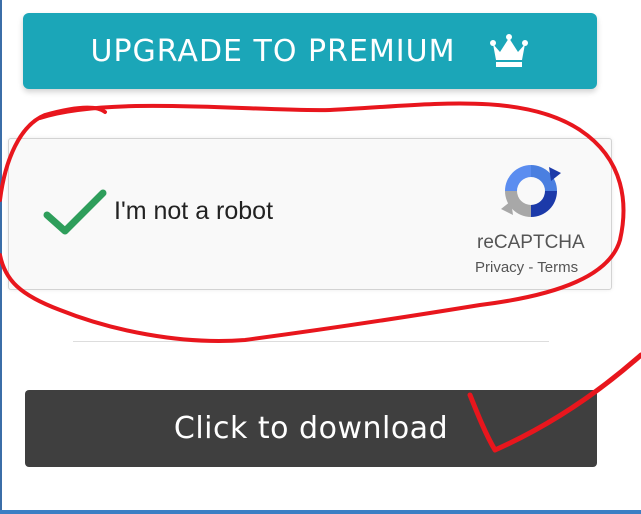 The width and height of the screenshot is (641, 514). I want to click on divider, so click(311, 341).